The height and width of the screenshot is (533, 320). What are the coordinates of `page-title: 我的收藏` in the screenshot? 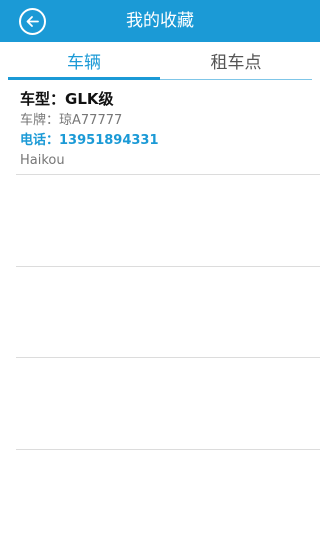 It's located at (160, 21).